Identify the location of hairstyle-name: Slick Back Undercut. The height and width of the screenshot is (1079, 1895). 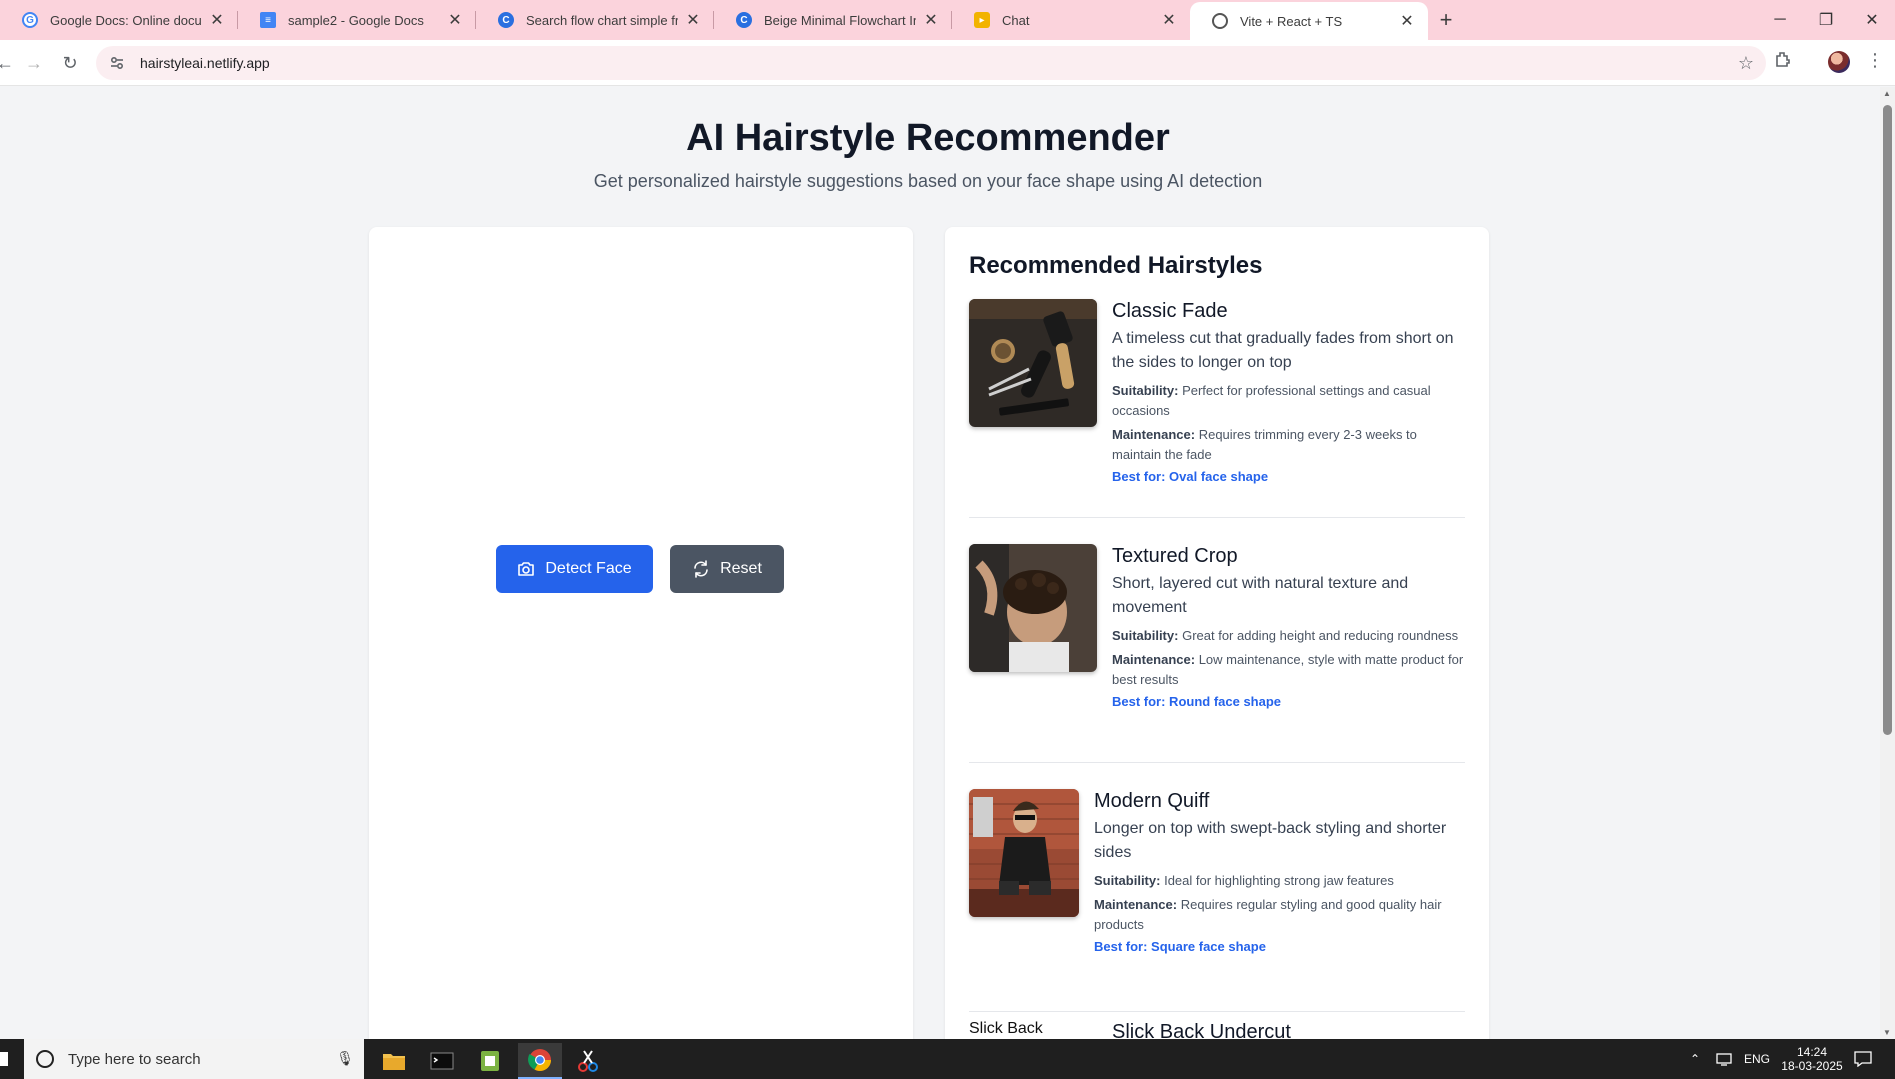
(1201, 1030).